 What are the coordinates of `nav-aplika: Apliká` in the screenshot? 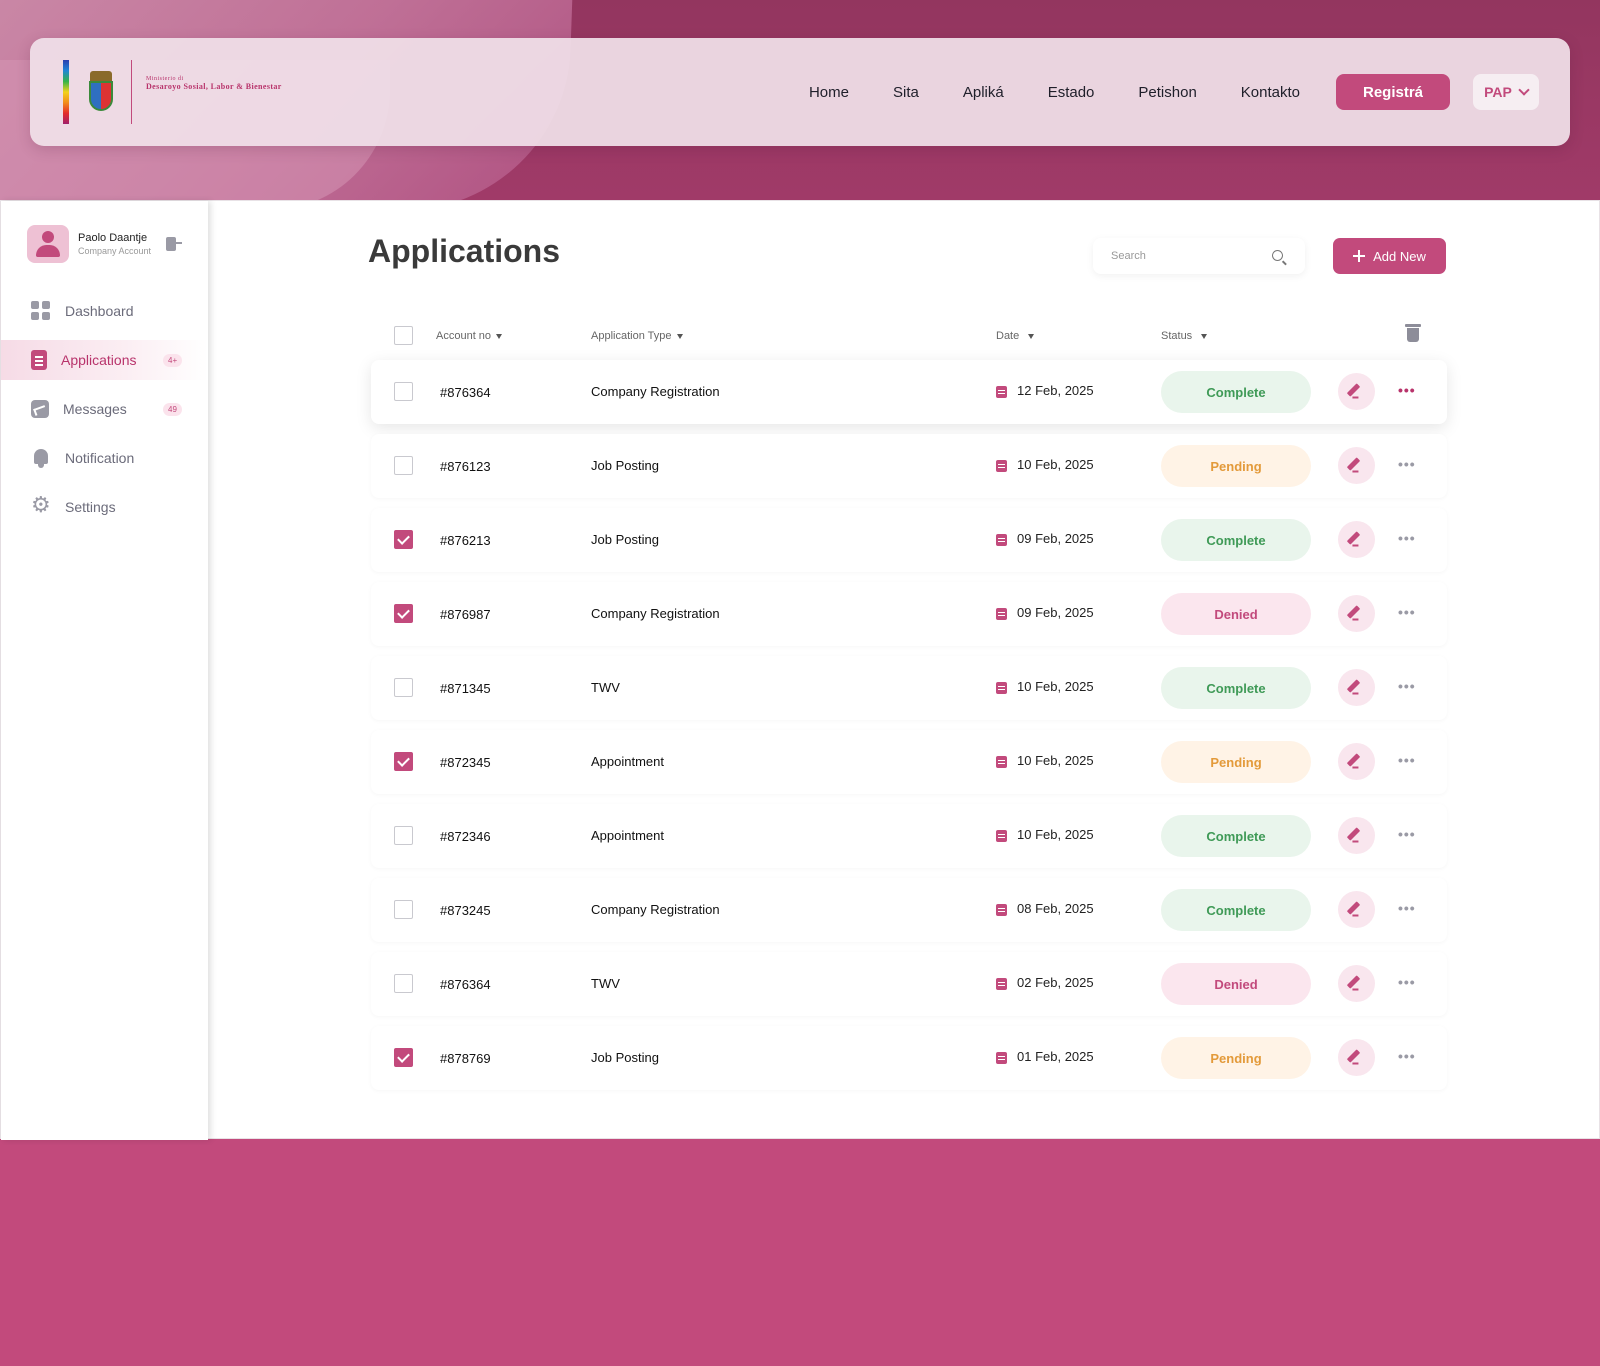 It's located at (983, 92).